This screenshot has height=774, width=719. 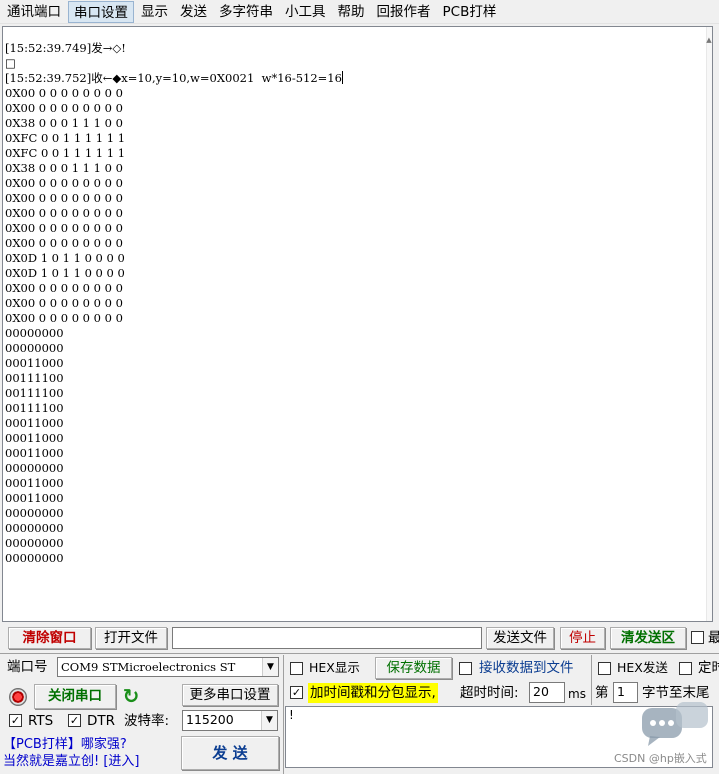 I want to click on dtr-checkbox: ✓, so click(x=74, y=720).